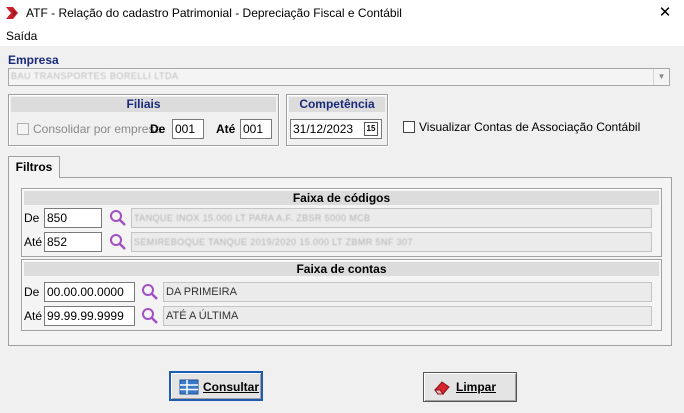 This screenshot has height=413, width=684. What do you see at coordinates (337, 104) in the screenshot?
I see `competencia-header: Competência` at bounding box center [337, 104].